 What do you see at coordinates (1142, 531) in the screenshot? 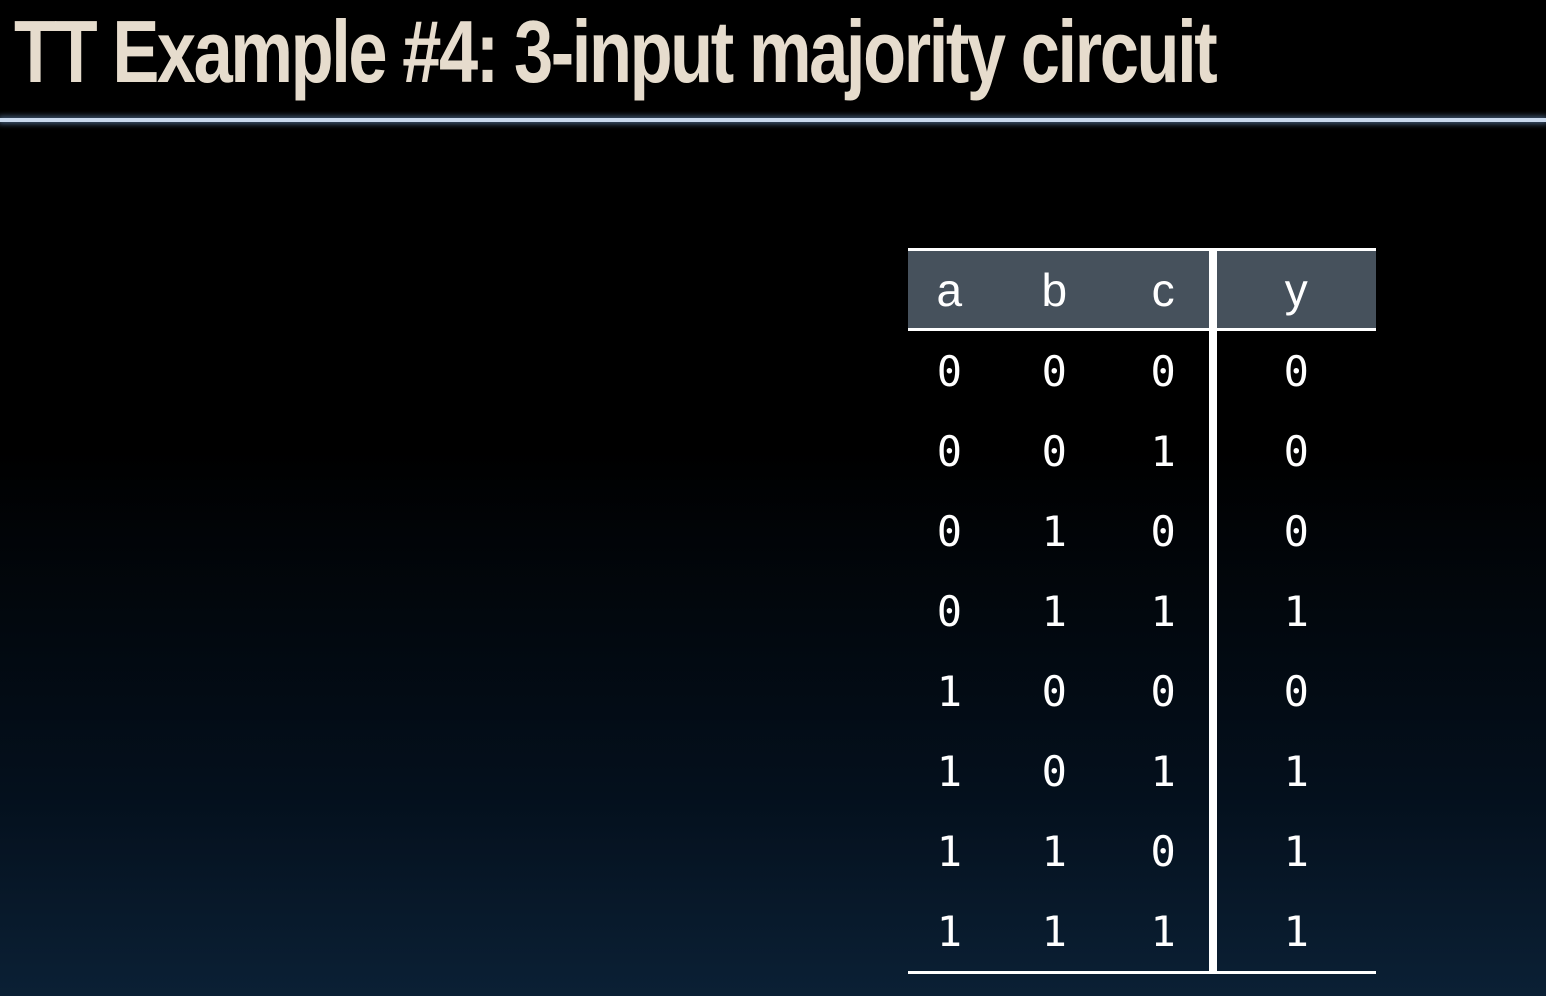
I see `table-row: 0 1 0 0` at bounding box center [1142, 531].